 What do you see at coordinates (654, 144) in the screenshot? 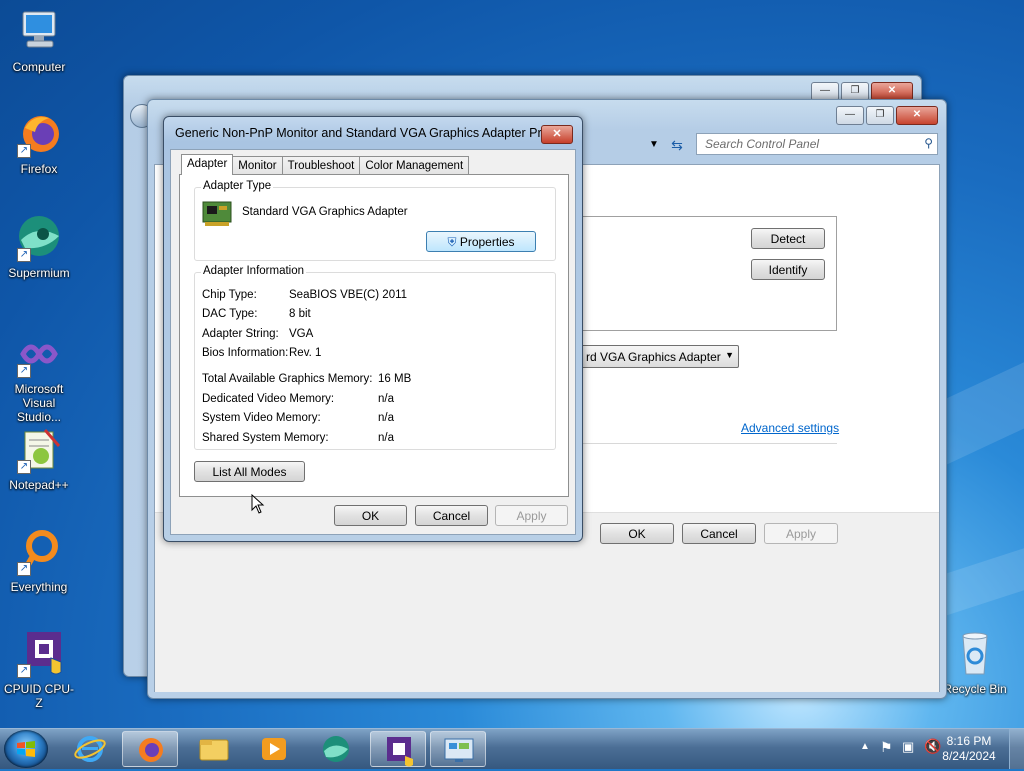
I see `address-dropdown-arrow-icon: ▼` at bounding box center [654, 144].